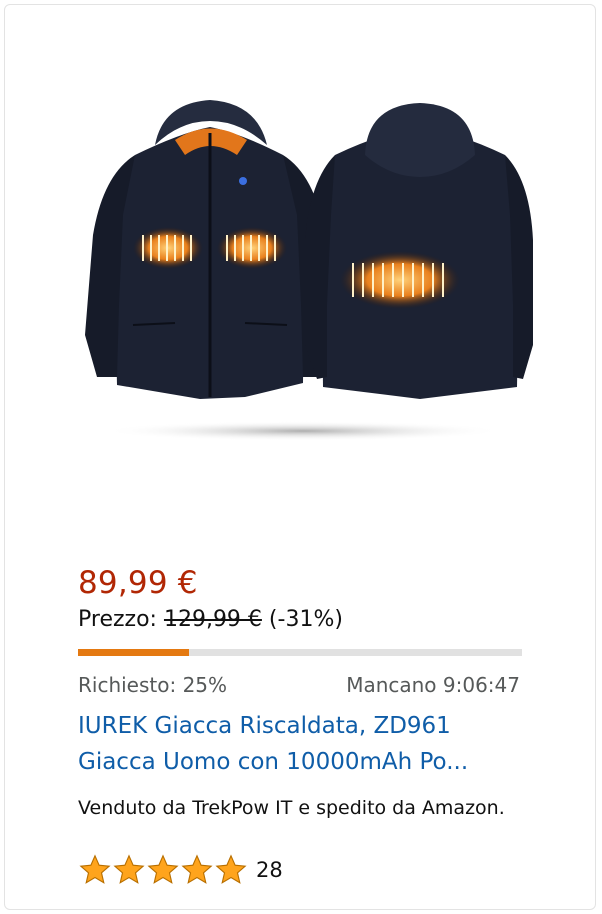 The image size is (602, 914). I want to click on claimed-progress-bar, so click(300, 652).